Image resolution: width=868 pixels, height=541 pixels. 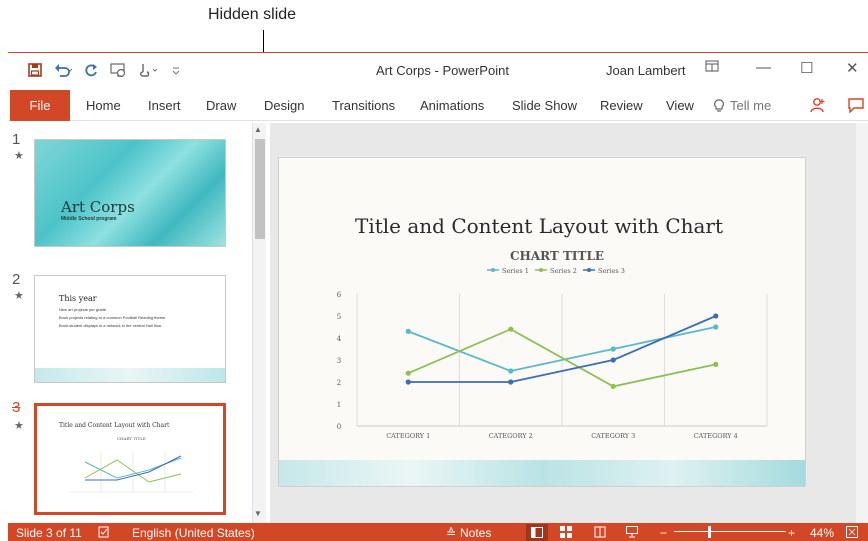 I want to click on slide-count: Slide 3 of 11, so click(x=49, y=533).